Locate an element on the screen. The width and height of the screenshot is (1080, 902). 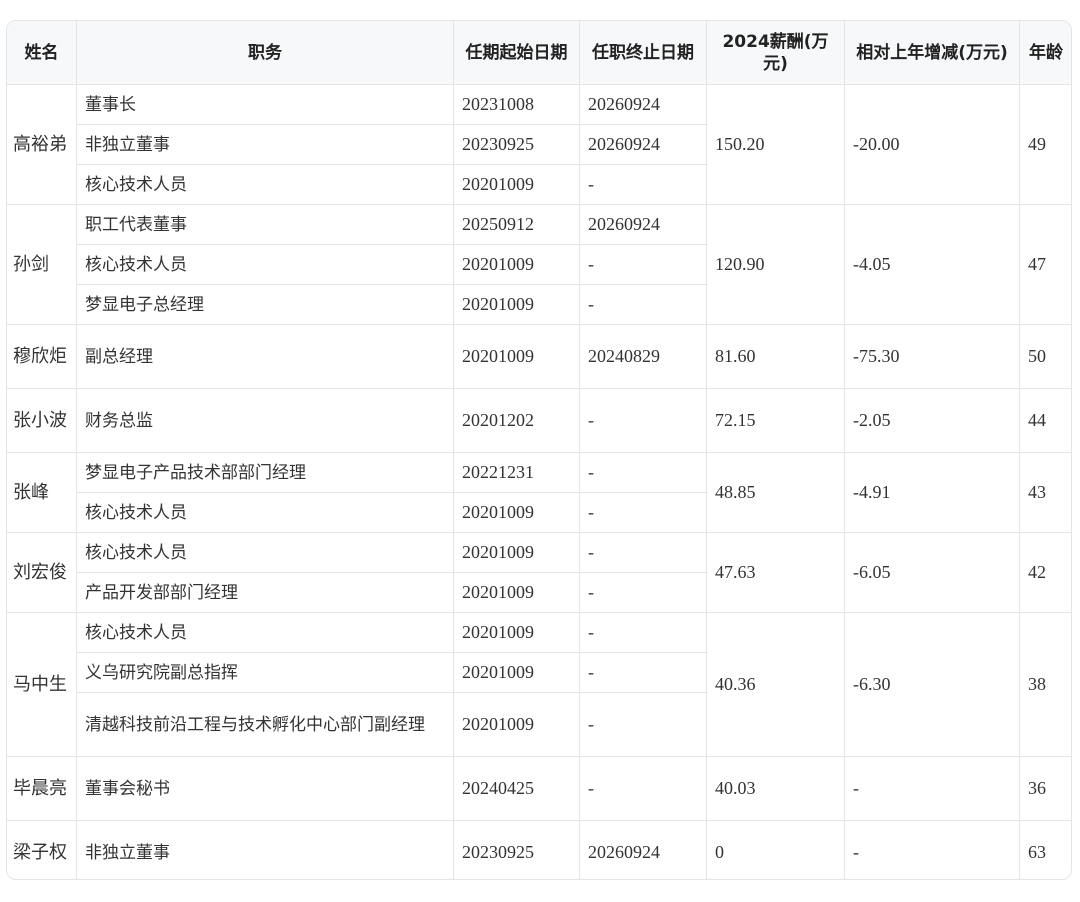
salary-cell: 0 is located at coordinates (775, 849).